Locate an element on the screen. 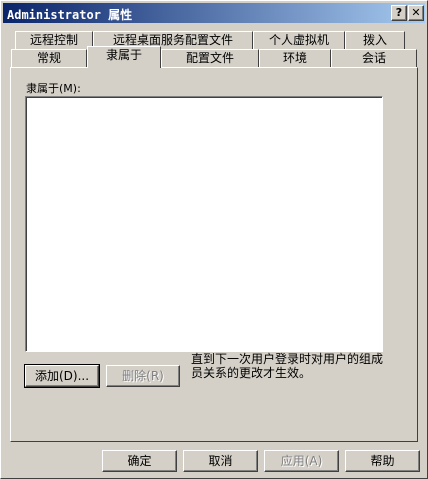  help-title-button: ? is located at coordinates (399, 13).